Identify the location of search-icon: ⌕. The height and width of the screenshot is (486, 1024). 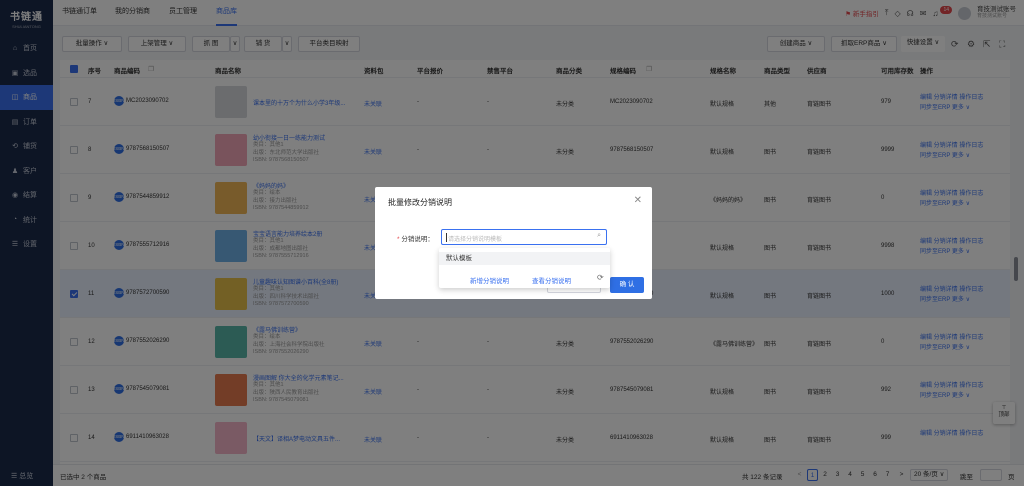
(599, 235).